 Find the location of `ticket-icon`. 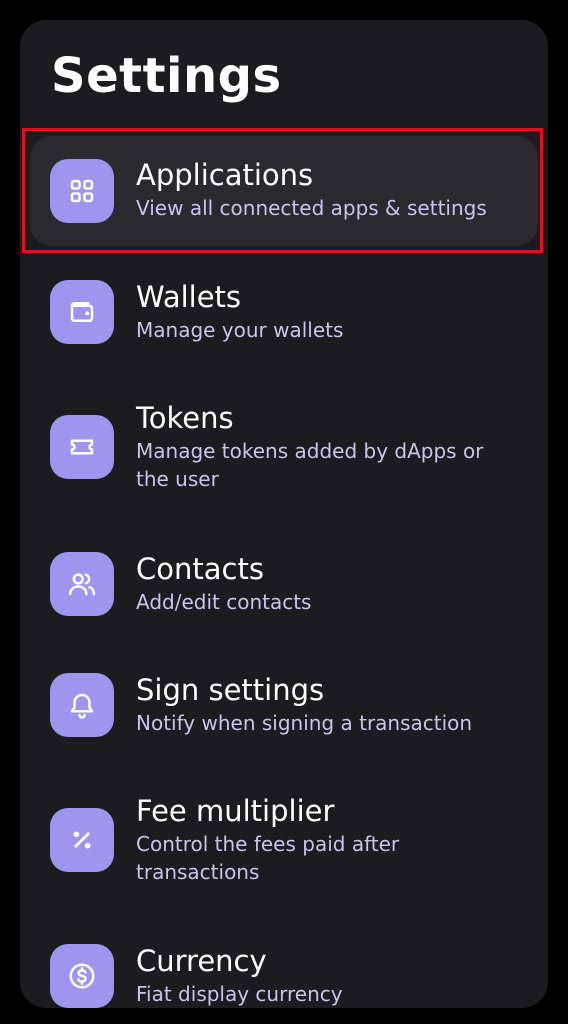

ticket-icon is located at coordinates (82, 447).